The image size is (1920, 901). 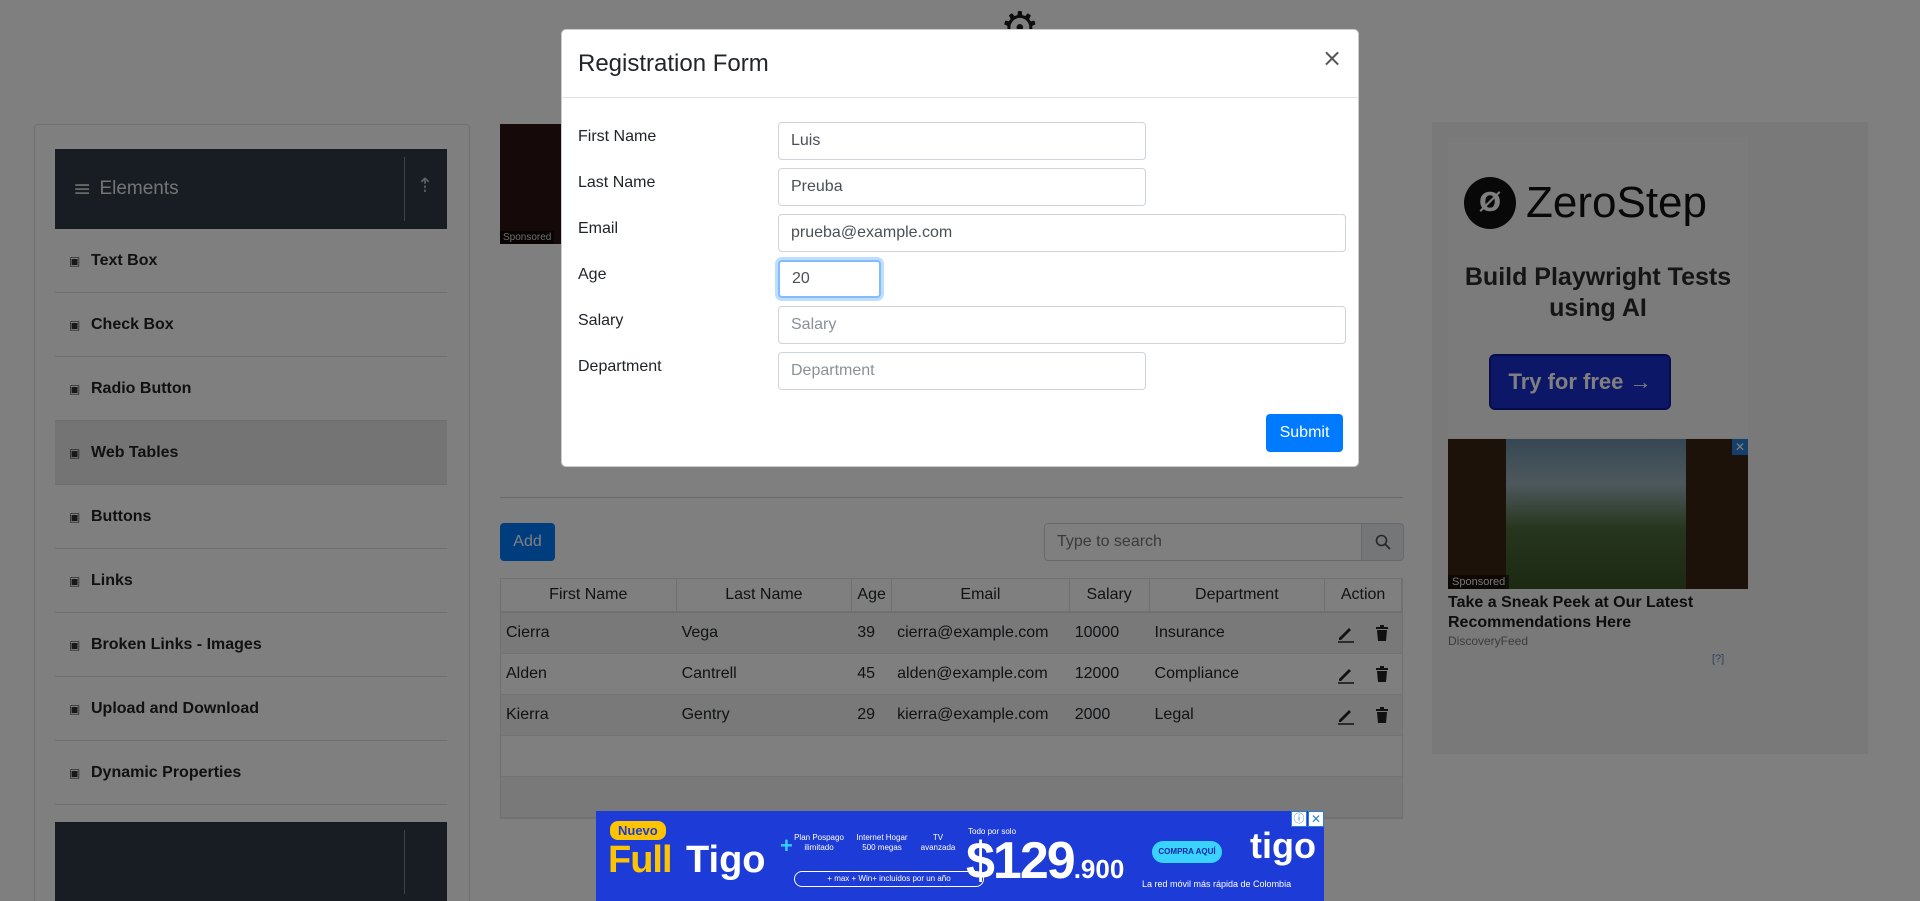 What do you see at coordinates (617, 182) in the screenshot?
I see `last-name-label: Last Name` at bounding box center [617, 182].